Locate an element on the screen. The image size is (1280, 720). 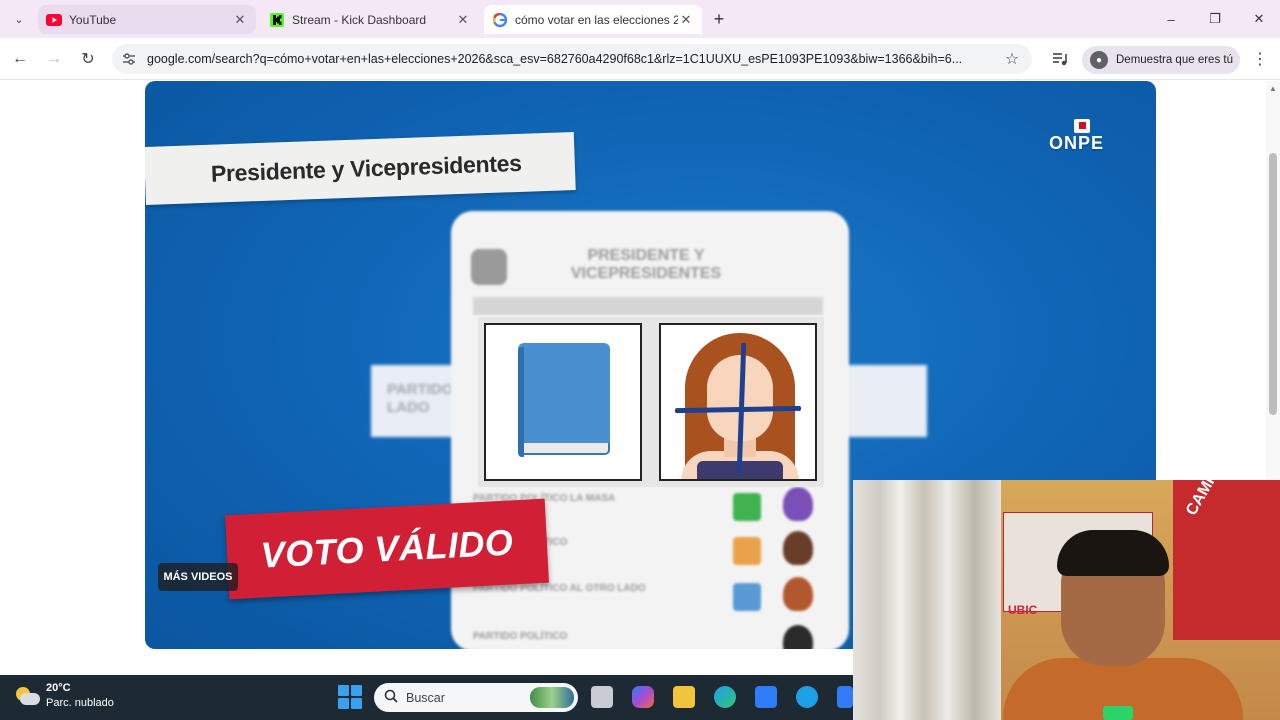
curtain is located at coordinates (927, 600).